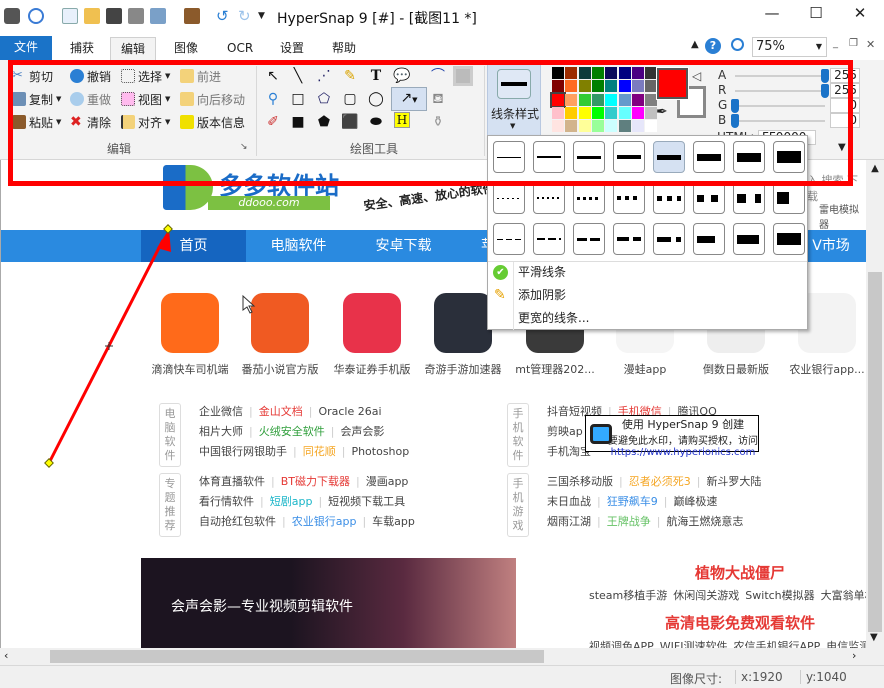 This screenshot has height=688, width=884. I want to click on zoom-combo: 75% ▼, so click(789, 47).